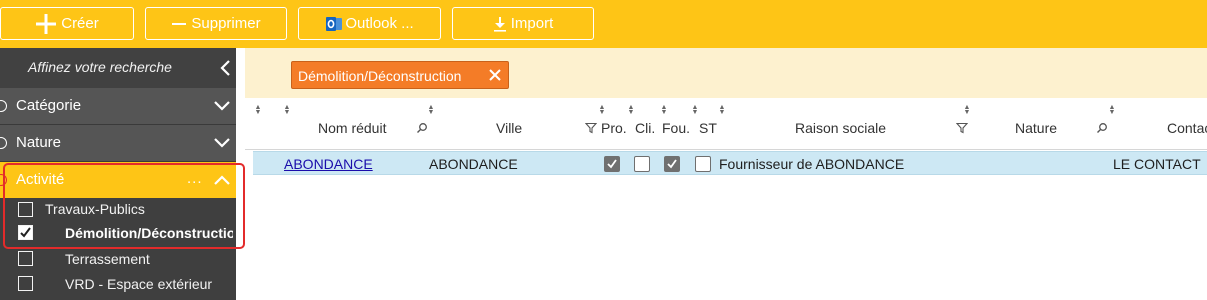  I want to click on checkbox-checked, so click(25, 232).